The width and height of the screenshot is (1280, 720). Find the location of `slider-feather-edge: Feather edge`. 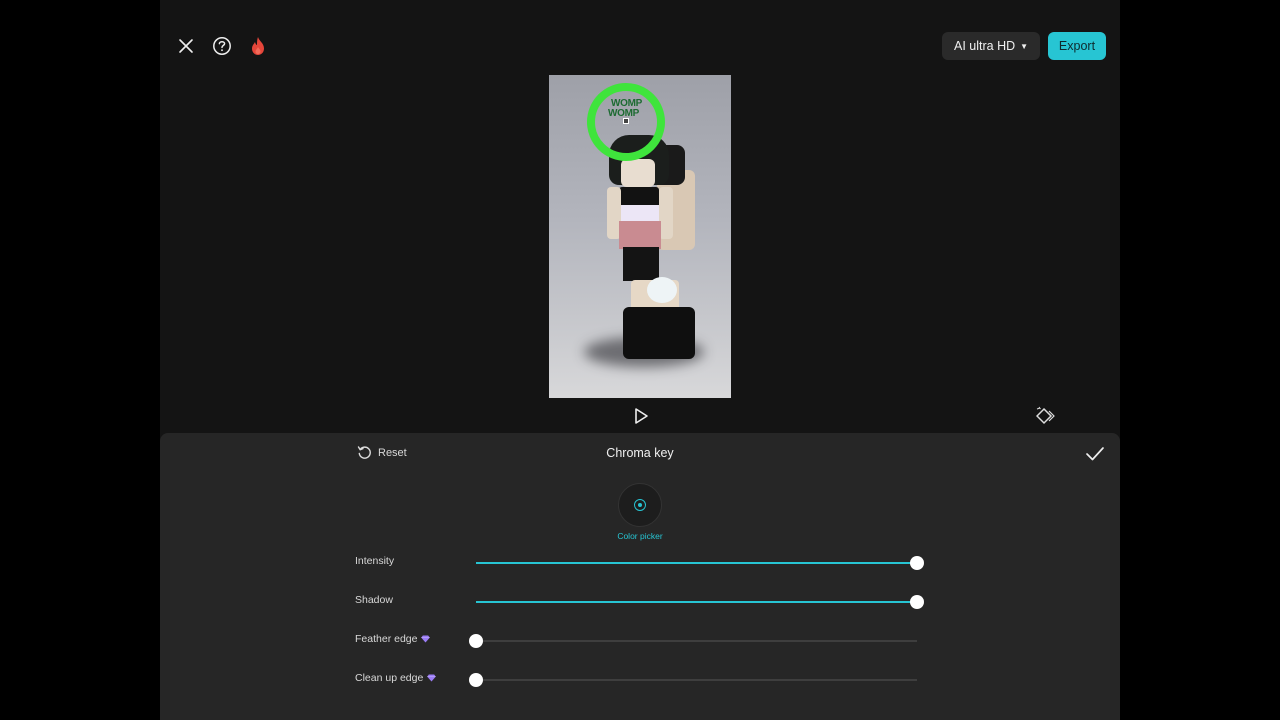

slider-feather-edge: Feather edge is located at coordinates (640, 641).